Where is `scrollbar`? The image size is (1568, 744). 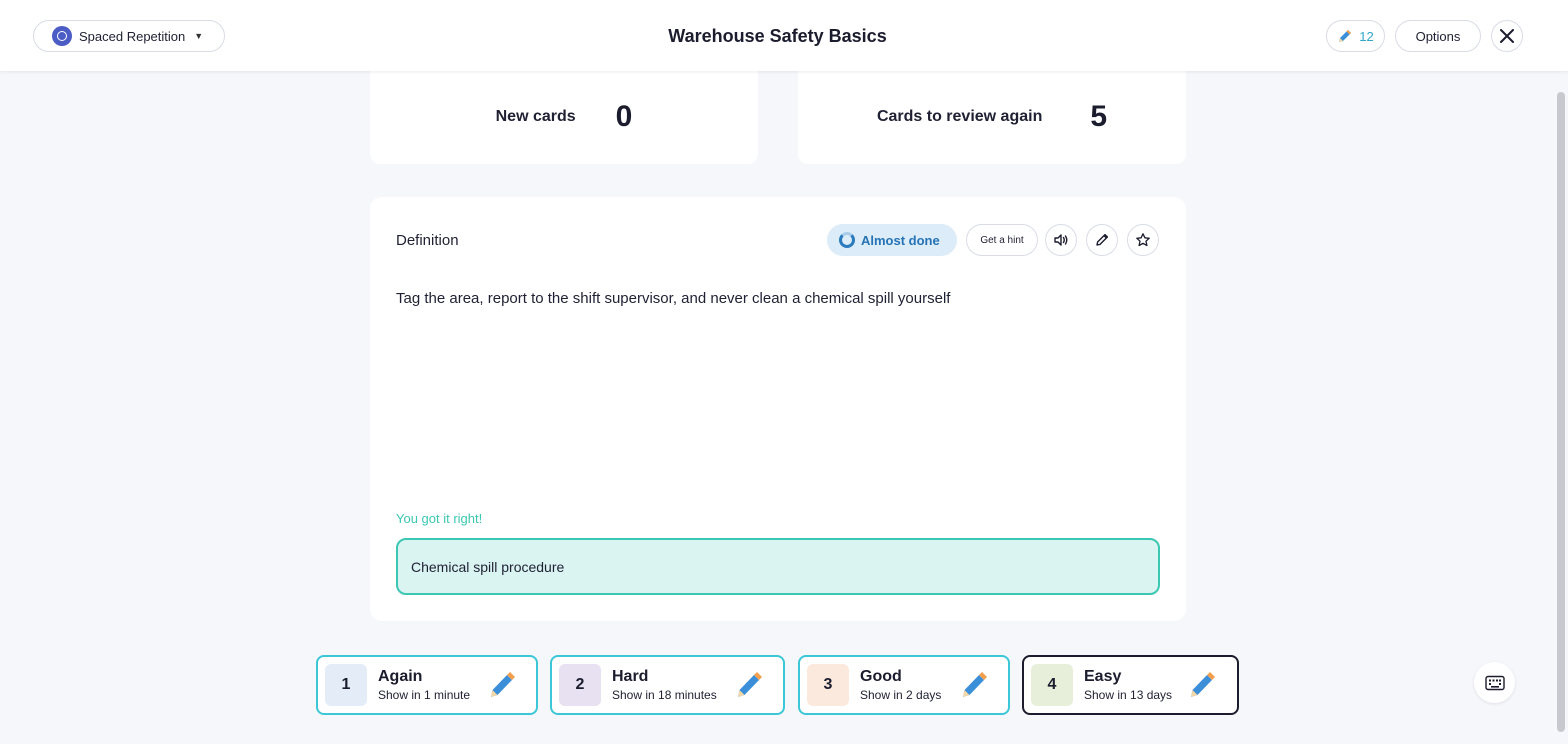
scrollbar is located at coordinates (1561, 412).